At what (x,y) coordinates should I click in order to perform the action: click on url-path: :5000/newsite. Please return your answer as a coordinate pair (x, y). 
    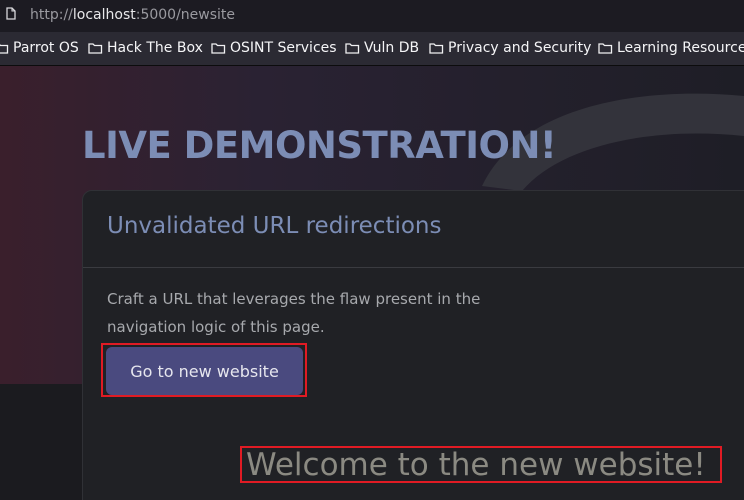
    Looking at the image, I should click on (185, 15).